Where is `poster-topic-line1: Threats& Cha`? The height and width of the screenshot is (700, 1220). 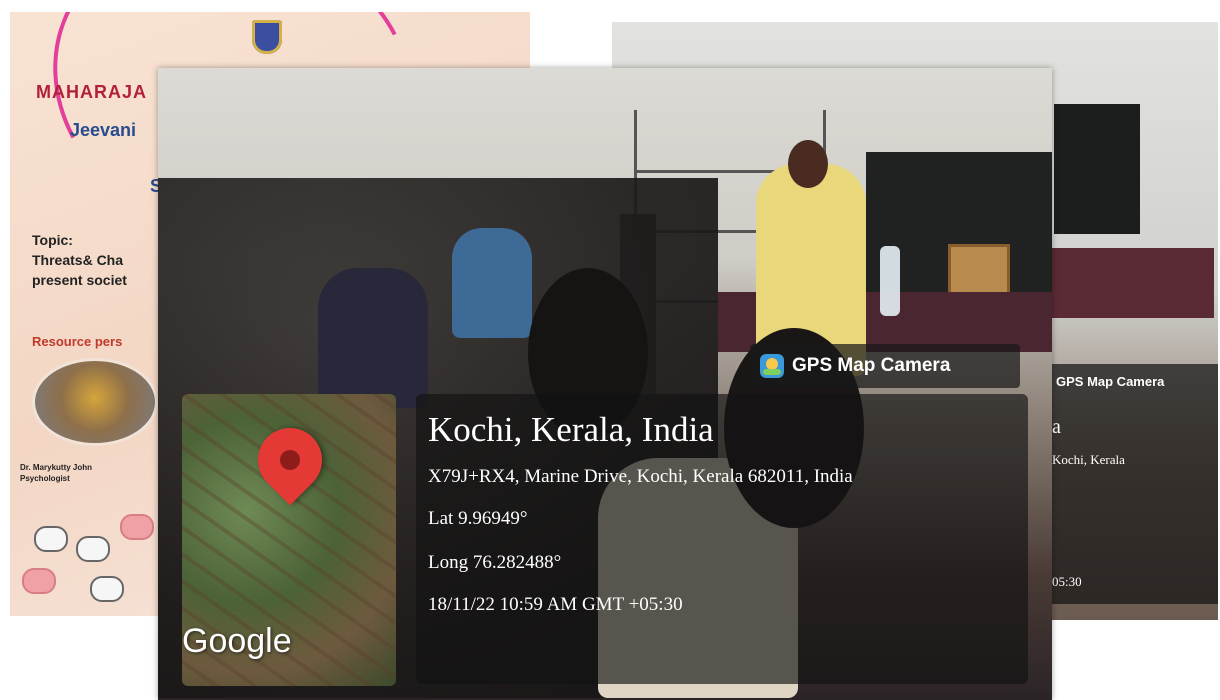 poster-topic-line1: Threats& Cha is located at coordinates (78, 260).